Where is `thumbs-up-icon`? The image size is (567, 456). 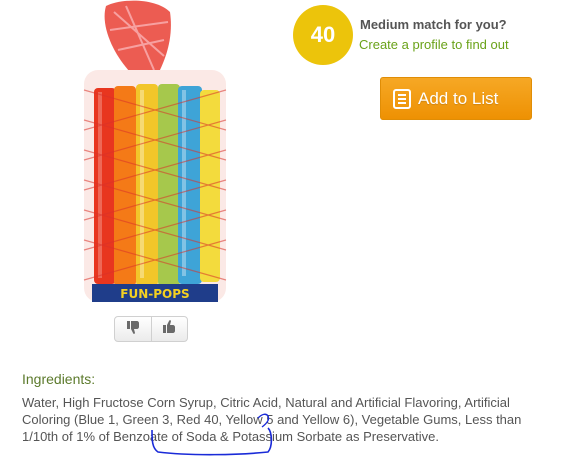
thumbs-up-icon is located at coordinates (169, 329).